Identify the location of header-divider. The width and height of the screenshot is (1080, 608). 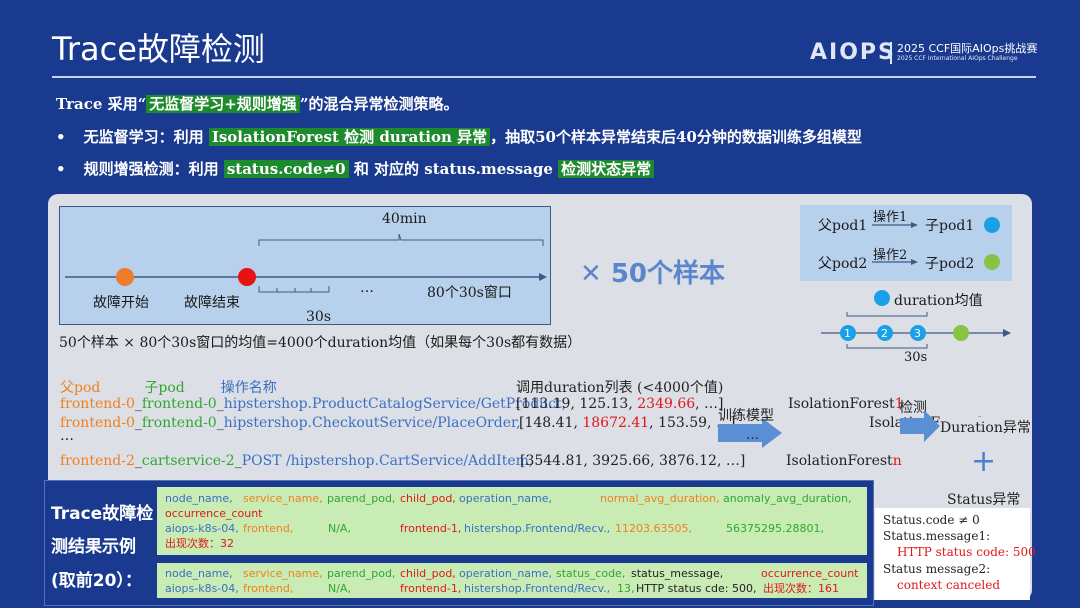
(544, 77).